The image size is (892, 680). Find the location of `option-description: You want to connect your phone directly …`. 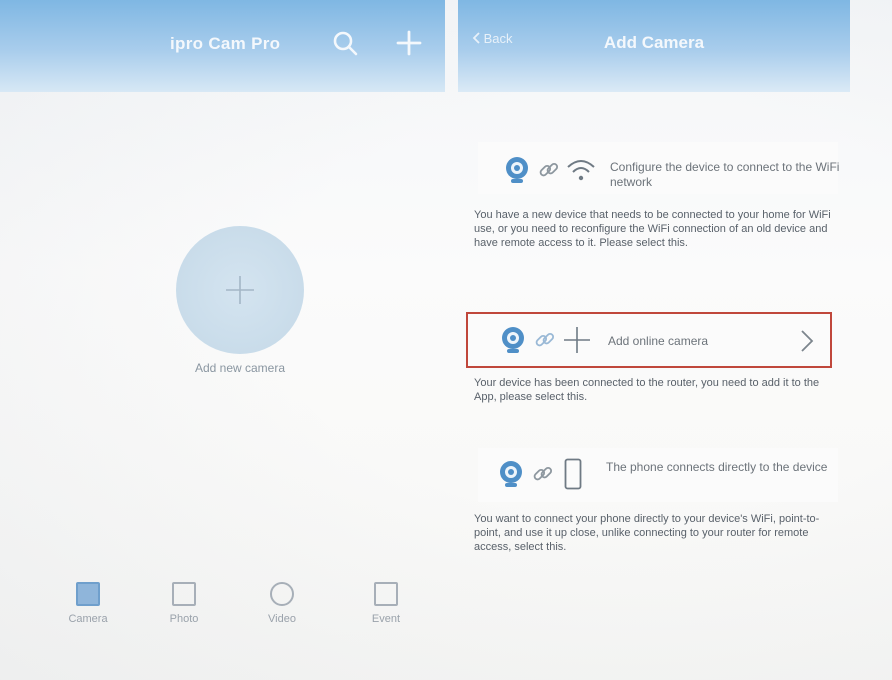

option-description: You want to connect your phone directly … is located at coordinates (647, 533).